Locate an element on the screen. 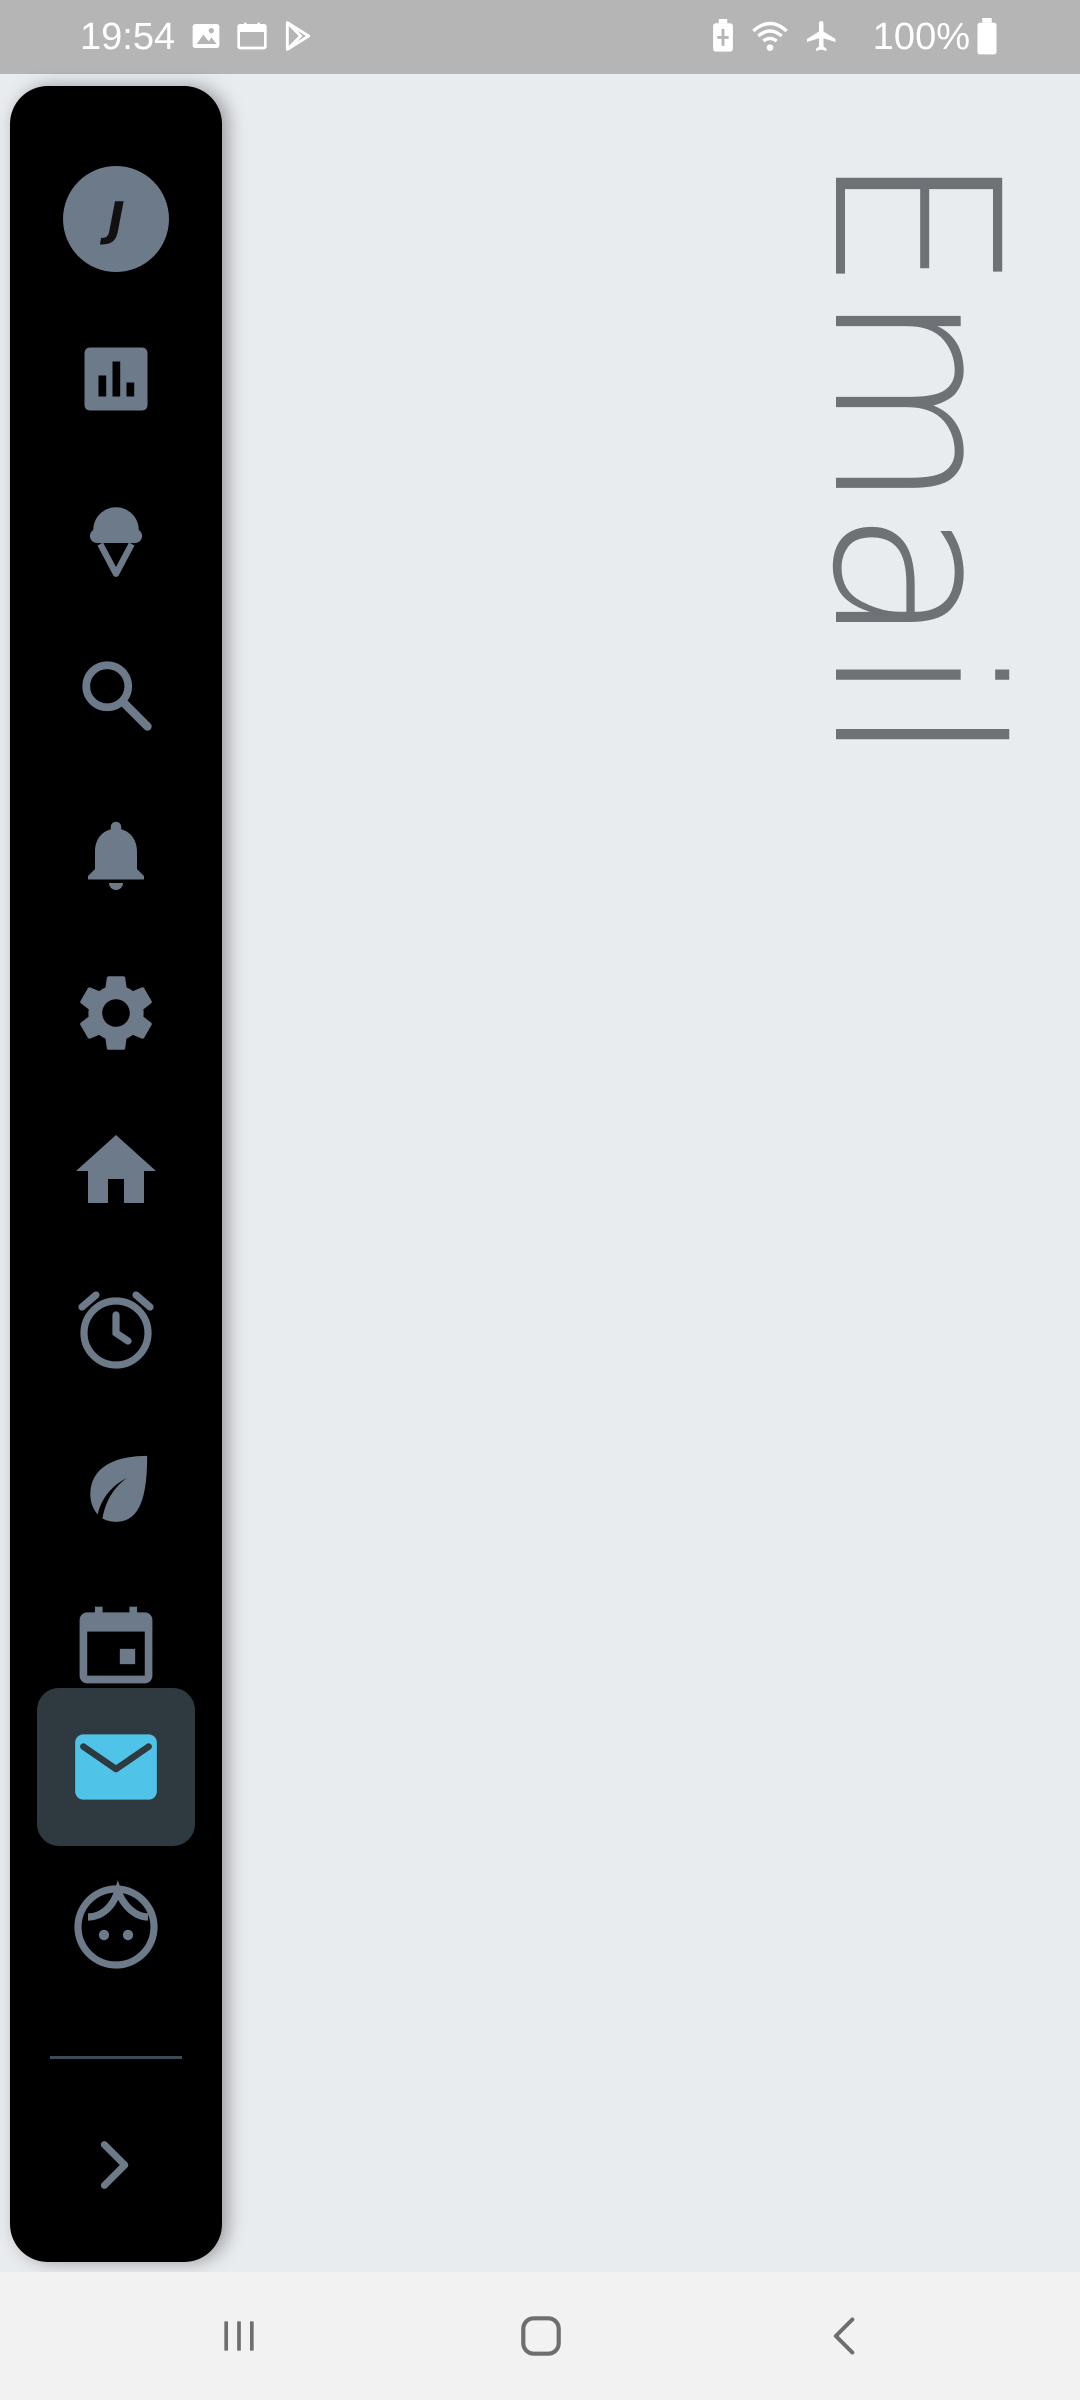 This screenshot has width=1080, height=2400. gear-icon is located at coordinates (116, 1013).